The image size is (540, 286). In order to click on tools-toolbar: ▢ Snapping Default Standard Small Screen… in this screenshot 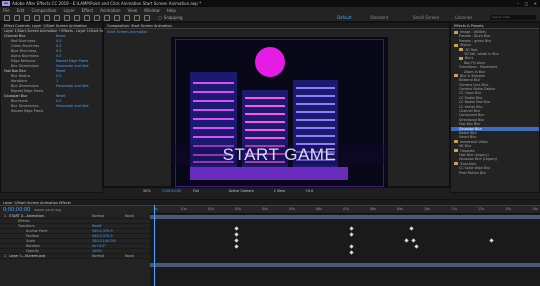, I will do `click(270, 17)`.